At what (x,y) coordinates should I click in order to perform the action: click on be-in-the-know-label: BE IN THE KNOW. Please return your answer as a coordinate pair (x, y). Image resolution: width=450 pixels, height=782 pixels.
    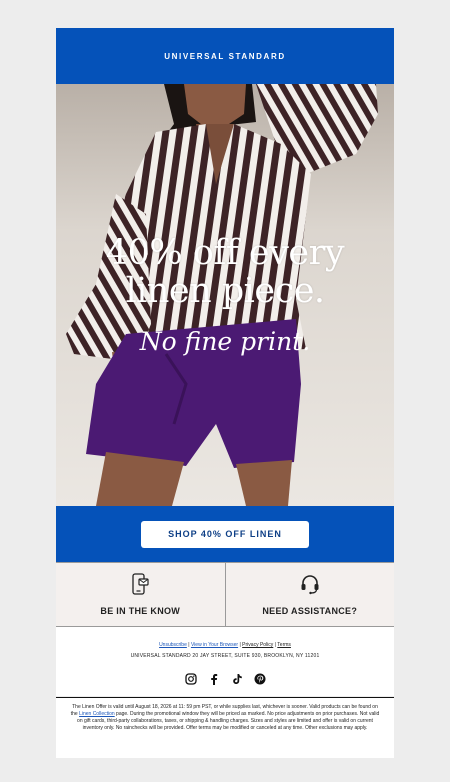
    Looking at the image, I should click on (140, 611).